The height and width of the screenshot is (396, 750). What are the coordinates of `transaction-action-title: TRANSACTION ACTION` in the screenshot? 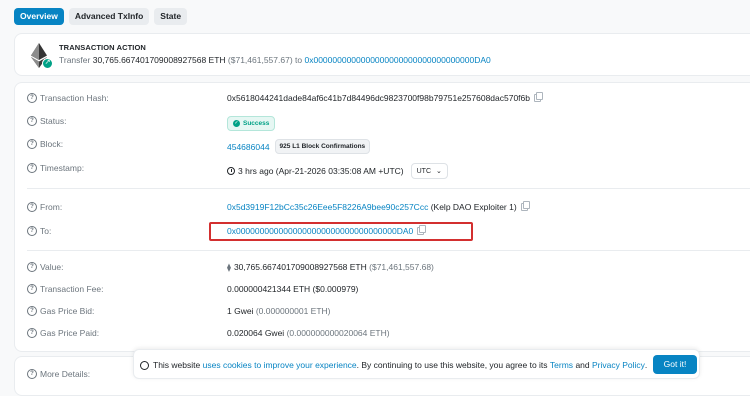 It's located at (102, 47).